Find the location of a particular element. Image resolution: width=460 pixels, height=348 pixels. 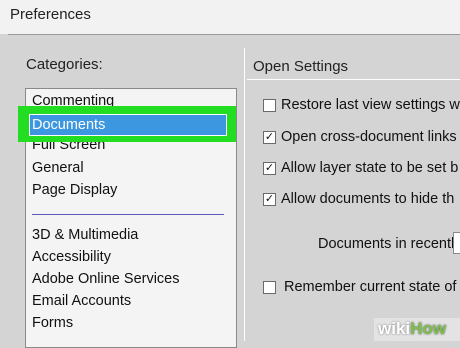

layer-state-label: Allow layer state to be set b is located at coordinates (370, 168).